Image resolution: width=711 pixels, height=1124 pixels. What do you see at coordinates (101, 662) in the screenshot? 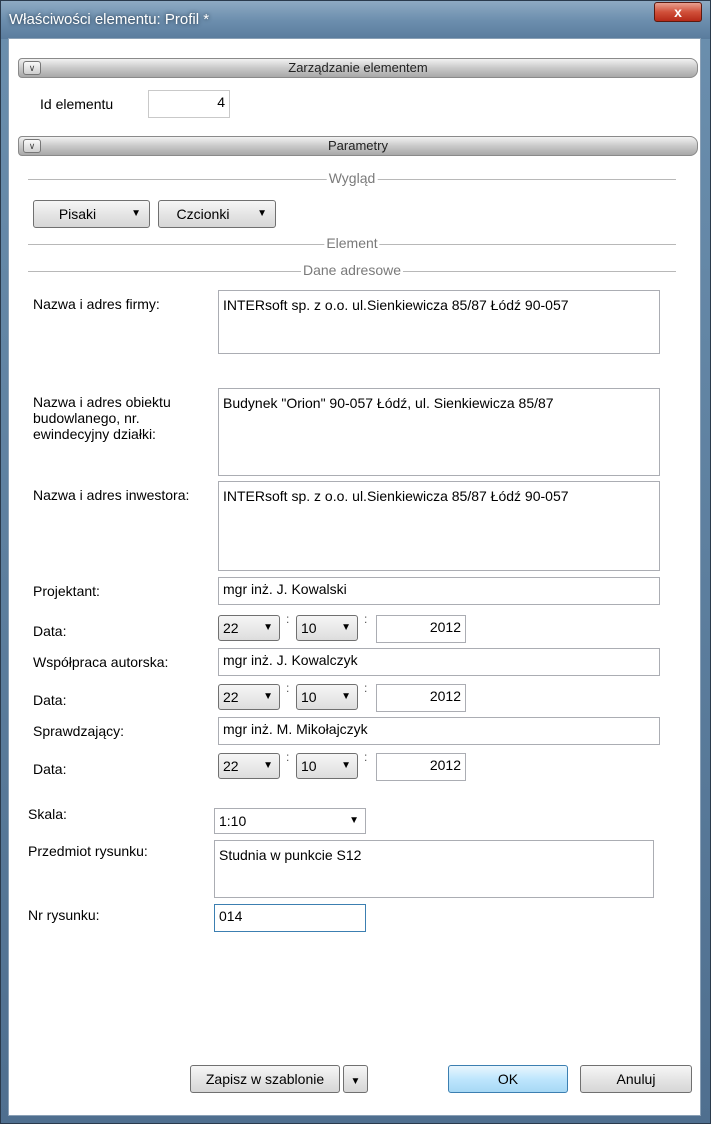
I see `wspolpraca-label: Współpraca autorska:` at bounding box center [101, 662].